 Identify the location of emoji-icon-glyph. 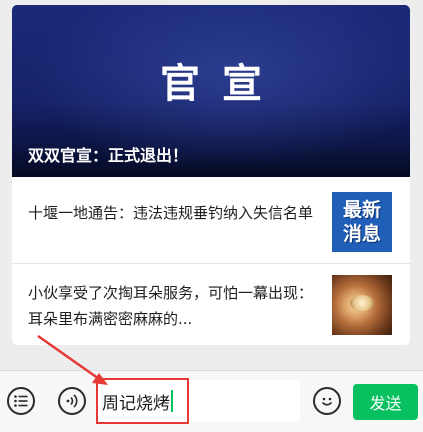
(327, 401).